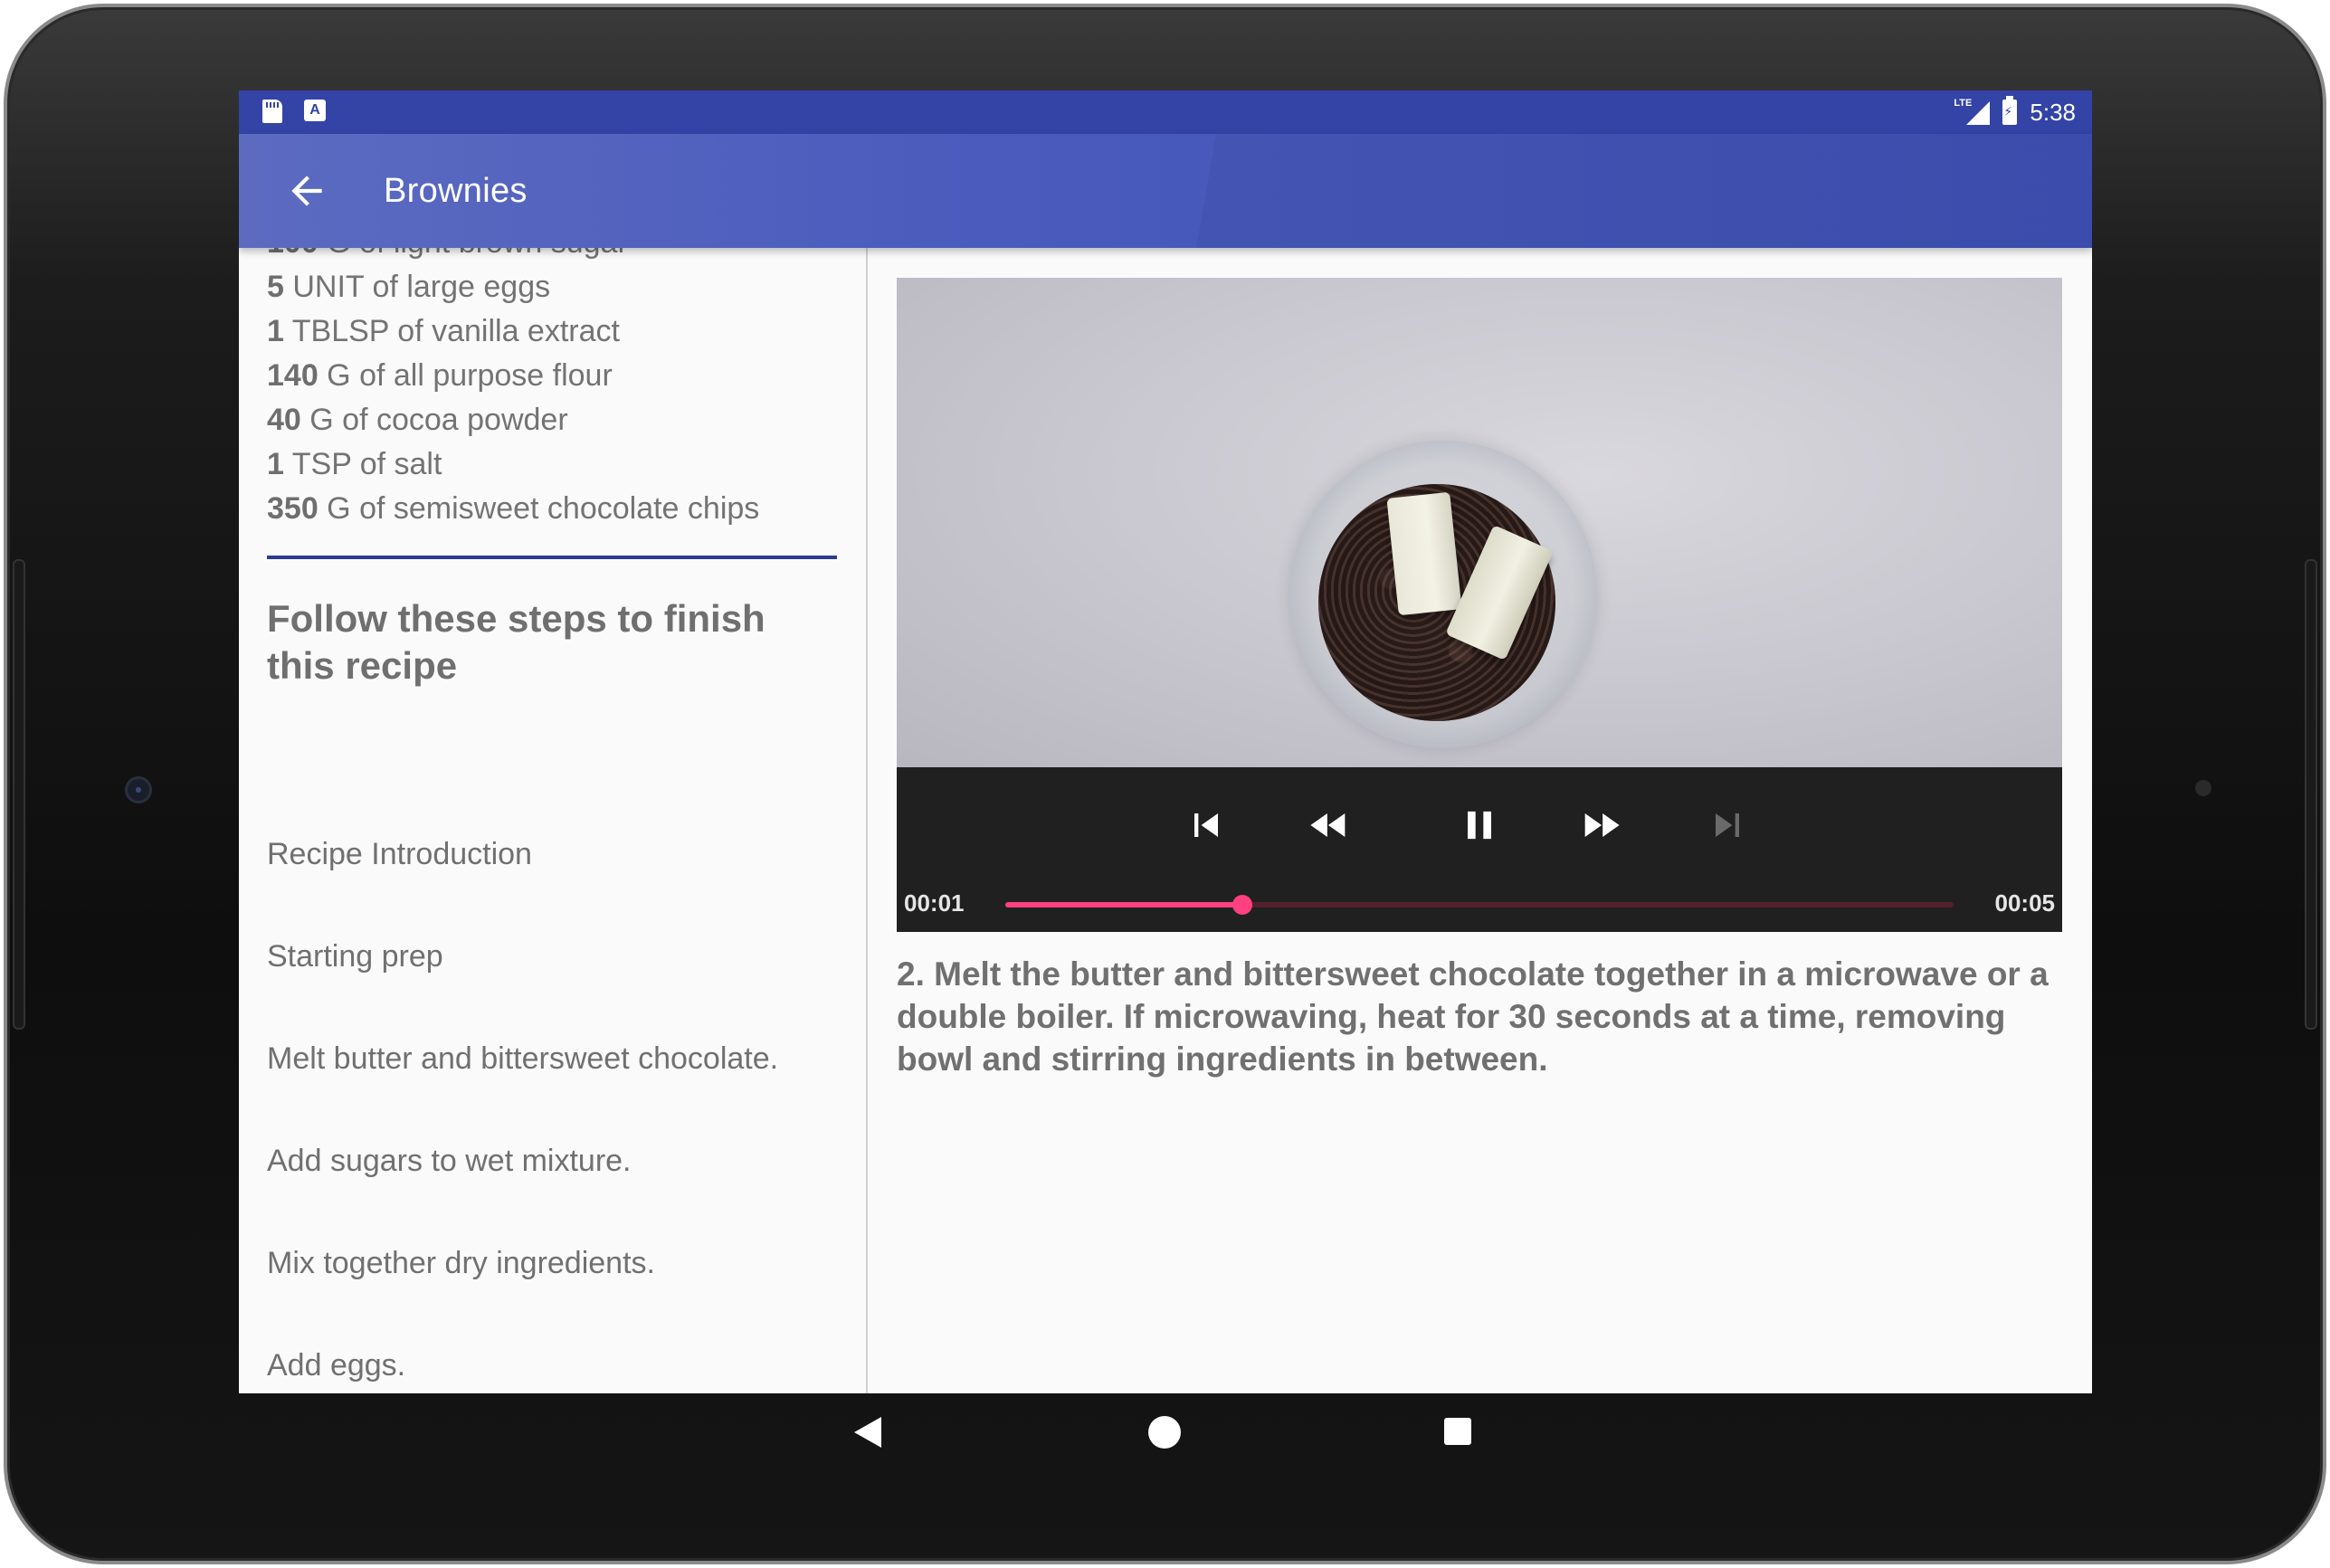  What do you see at coordinates (466, 376) in the screenshot?
I see `ingredient-text: G of all purpose flour` at bounding box center [466, 376].